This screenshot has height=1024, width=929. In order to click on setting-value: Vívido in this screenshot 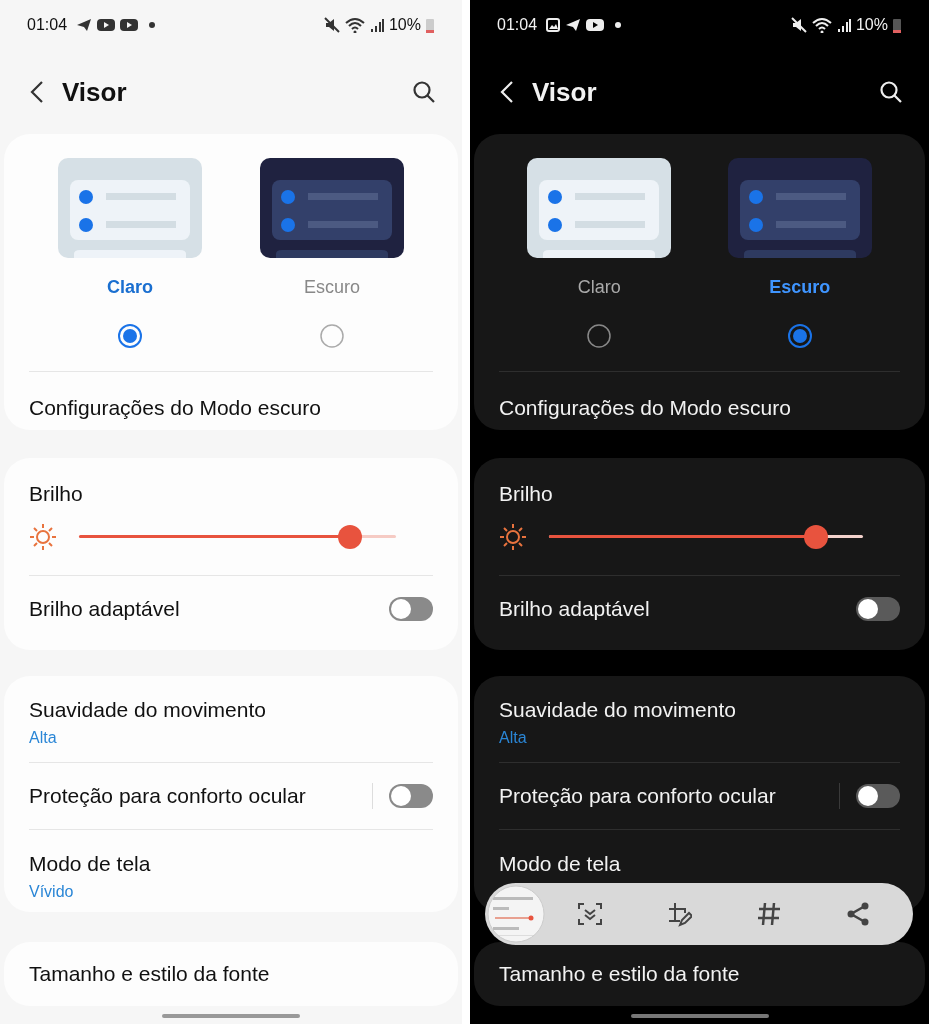, I will do `click(52, 891)`.